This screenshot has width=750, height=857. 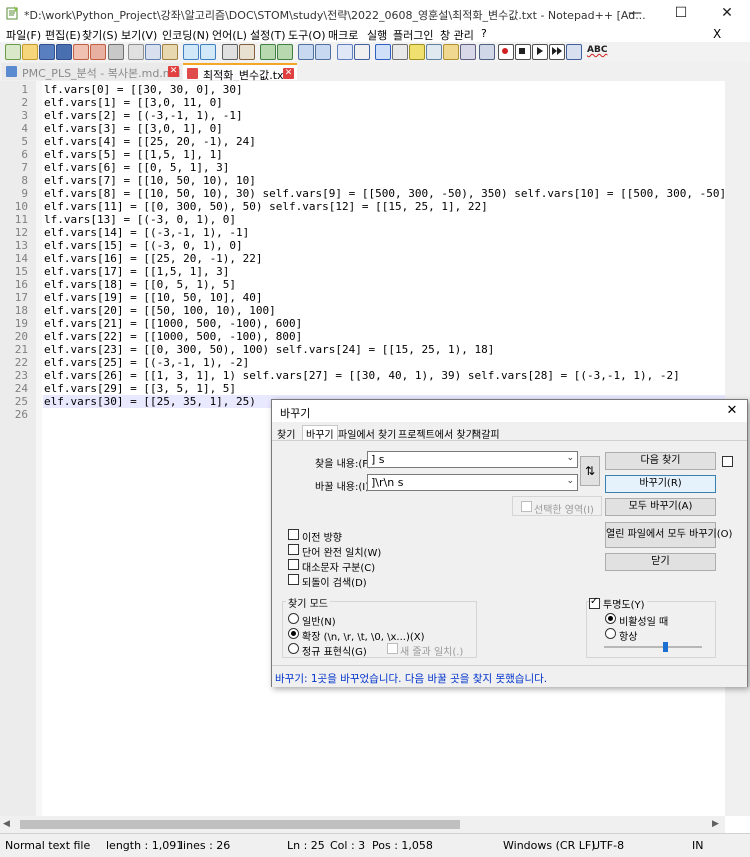 What do you see at coordinates (717, 34) in the screenshot?
I see `close-document-button: X` at bounding box center [717, 34].